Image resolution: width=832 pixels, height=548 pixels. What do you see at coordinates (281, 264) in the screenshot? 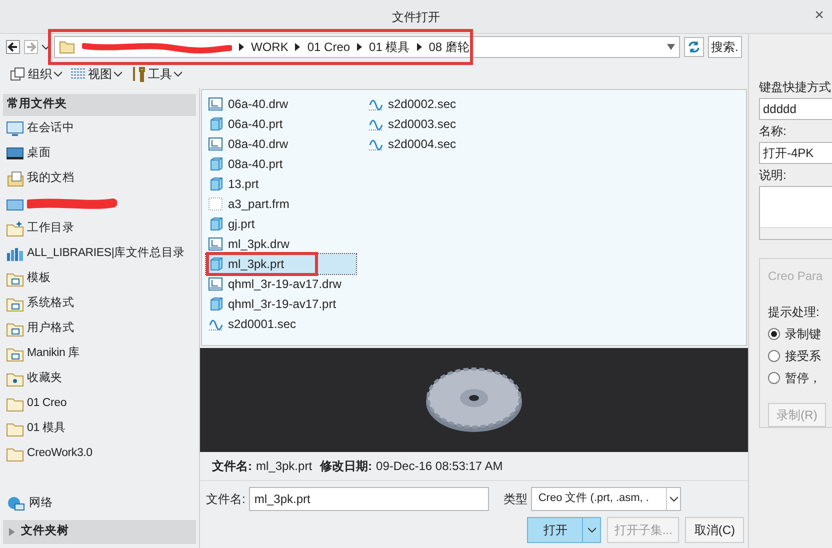
I see `file-item: ml_3pk.prt` at bounding box center [281, 264].